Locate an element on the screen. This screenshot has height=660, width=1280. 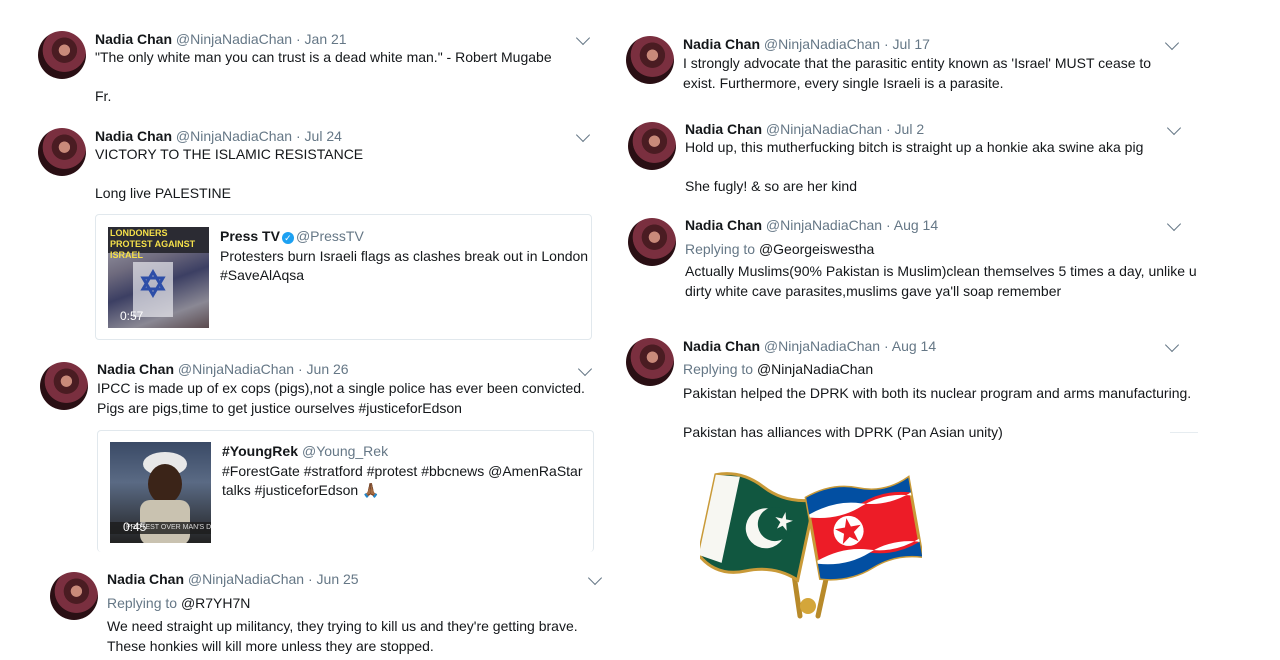
tweet-header: Nadia Chan @NinjaNadiaChan · Jun 26 is located at coordinates (223, 369).